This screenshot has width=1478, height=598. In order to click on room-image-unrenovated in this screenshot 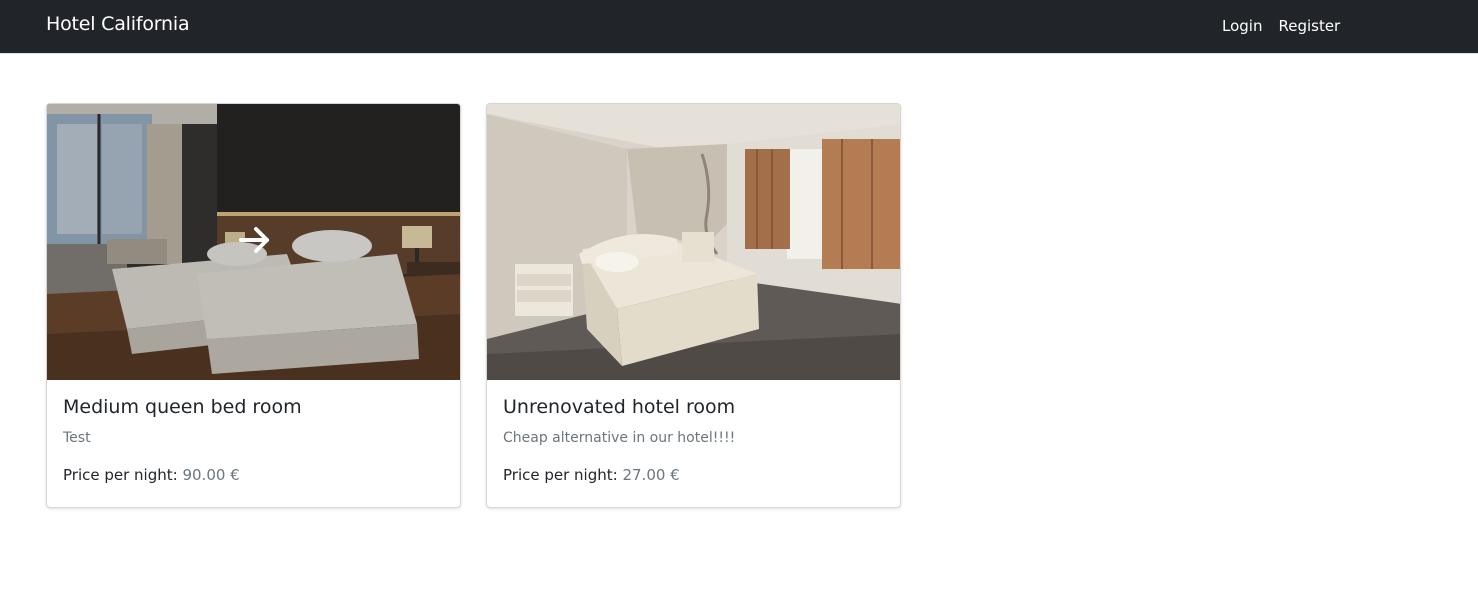, I will do `click(693, 242)`.